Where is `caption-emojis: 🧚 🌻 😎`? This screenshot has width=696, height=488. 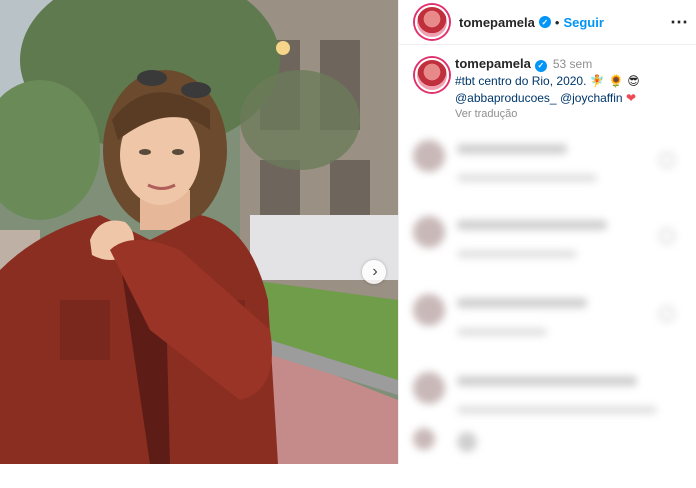 caption-emojis: 🧚 🌻 😎 is located at coordinates (614, 80).